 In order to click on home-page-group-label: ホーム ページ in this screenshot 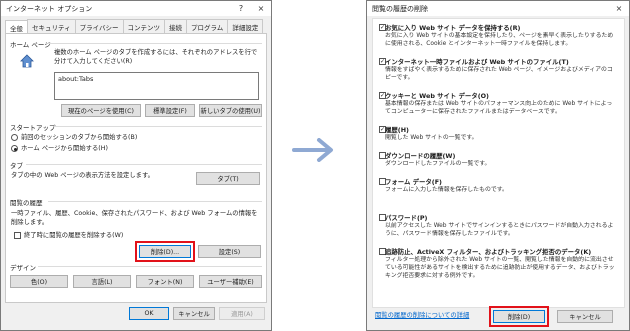, I will do `click(30, 45)`.